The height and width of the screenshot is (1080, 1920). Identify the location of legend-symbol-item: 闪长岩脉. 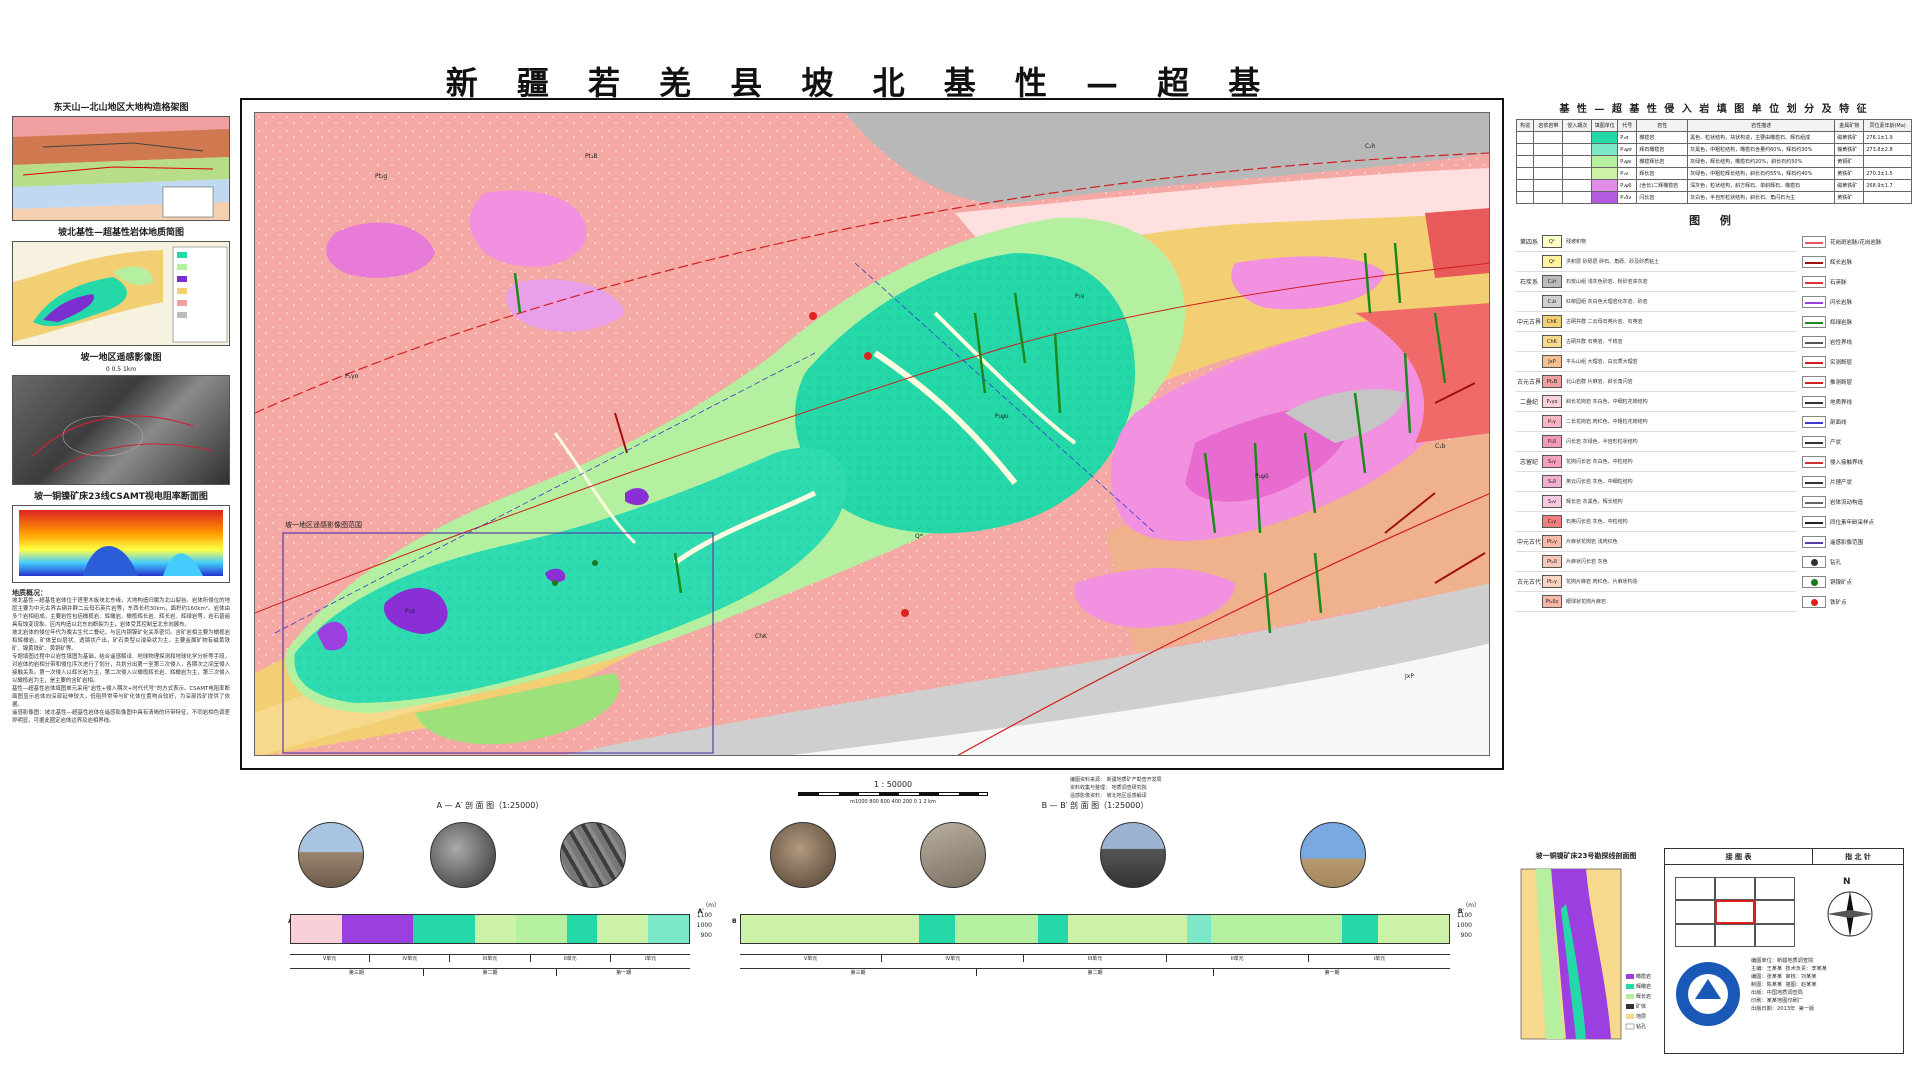
(1857, 302).